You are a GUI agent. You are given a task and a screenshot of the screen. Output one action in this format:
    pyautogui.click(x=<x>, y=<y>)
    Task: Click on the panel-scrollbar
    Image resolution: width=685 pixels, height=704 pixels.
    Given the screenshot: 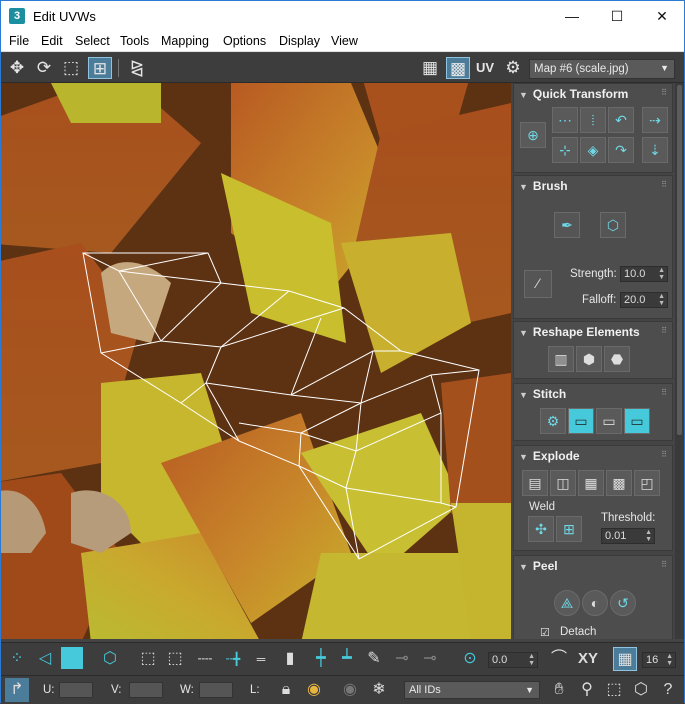 What is the action you would take?
    pyautogui.click(x=679, y=361)
    